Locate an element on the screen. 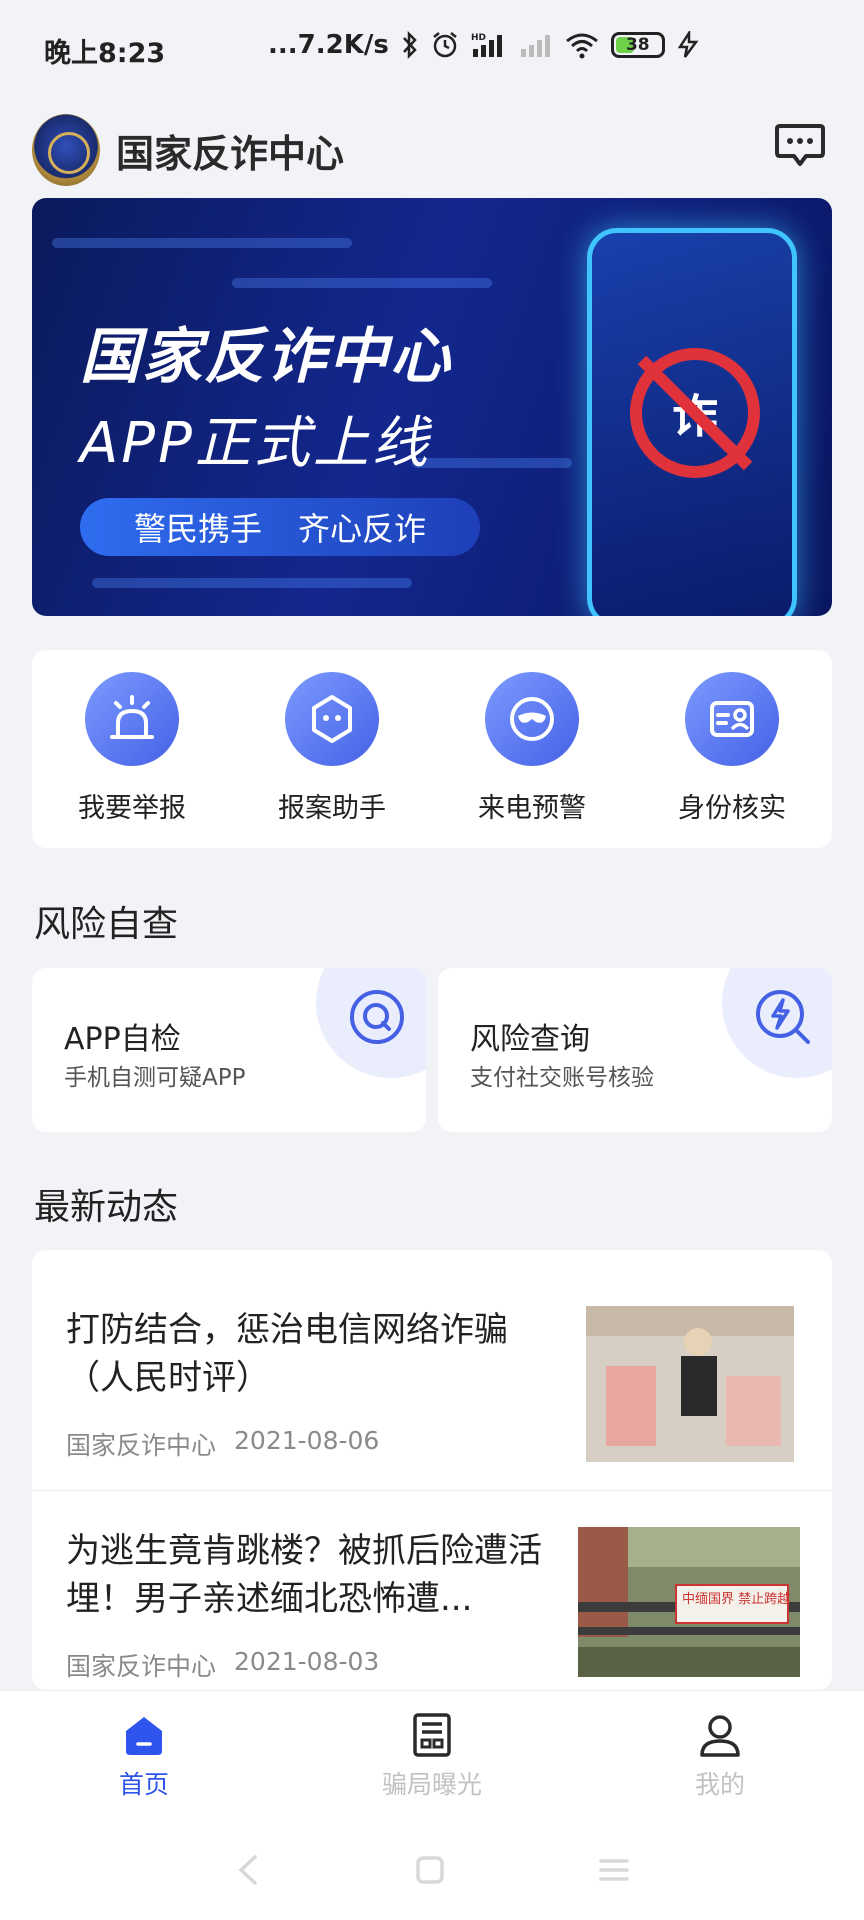 The height and width of the screenshot is (1920, 864). news-section-title: 最新动态 is located at coordinates (106, 1207).